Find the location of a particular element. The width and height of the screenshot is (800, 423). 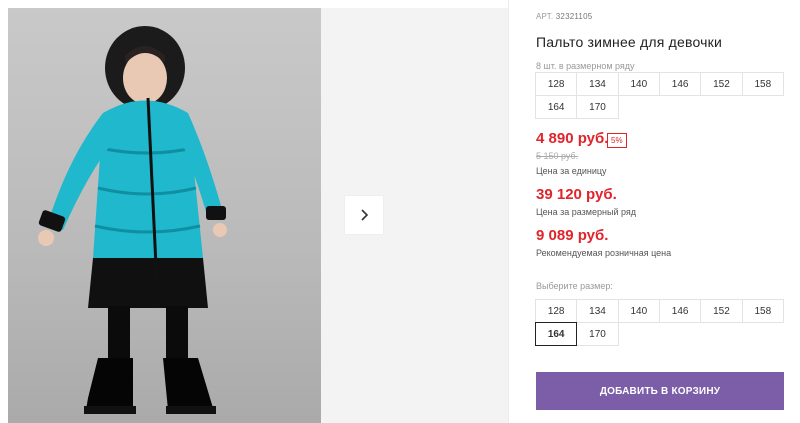

discount-badge: 5% is located at coordinates (617, 140).